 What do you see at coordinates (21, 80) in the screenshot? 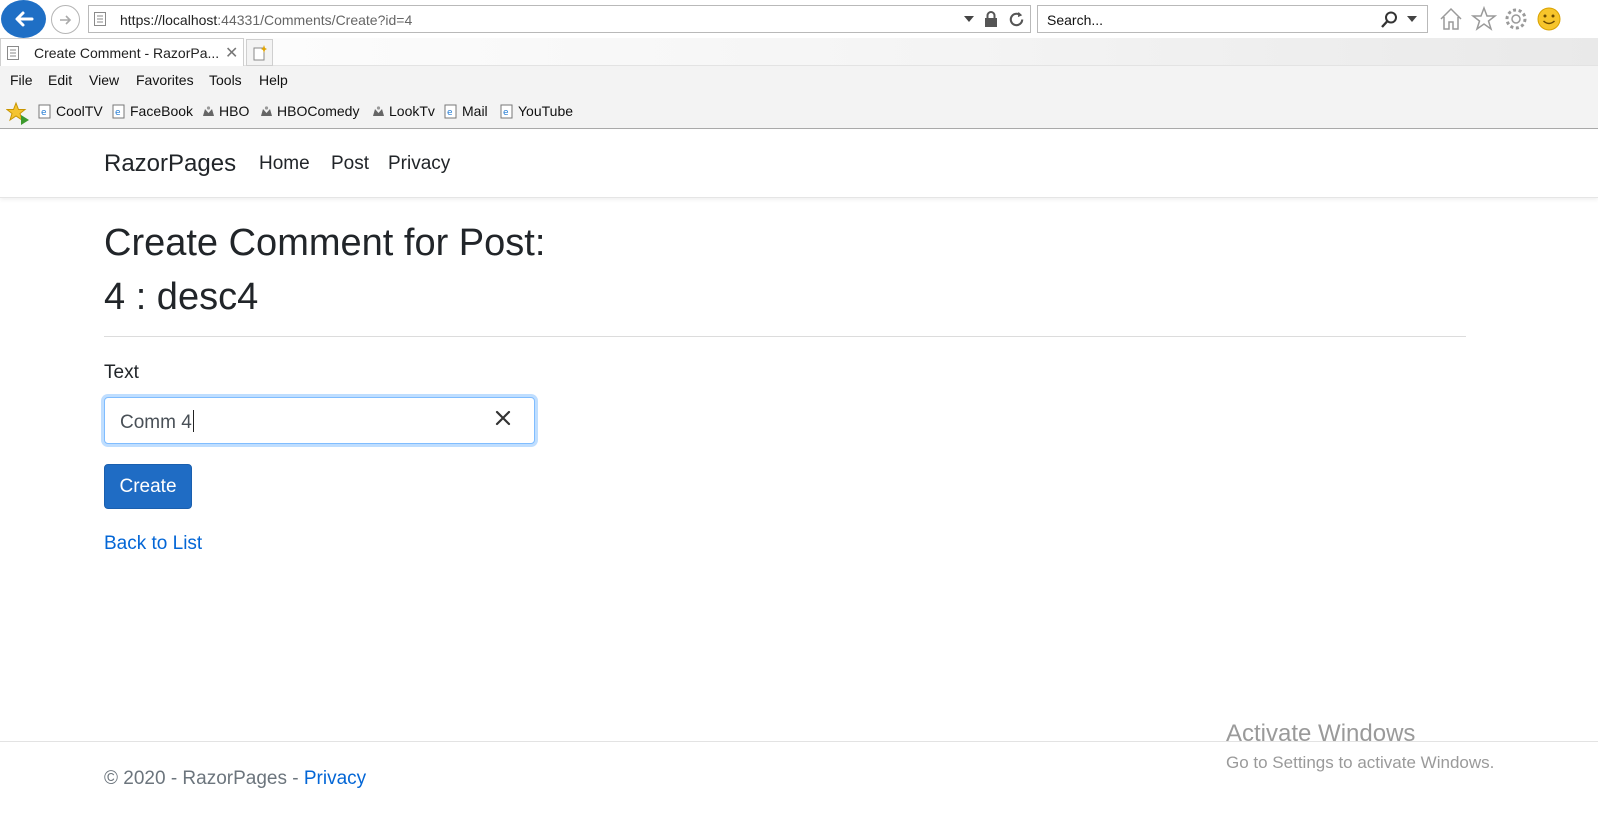
I see `menu-file: File` at bounding box center [21, 80].